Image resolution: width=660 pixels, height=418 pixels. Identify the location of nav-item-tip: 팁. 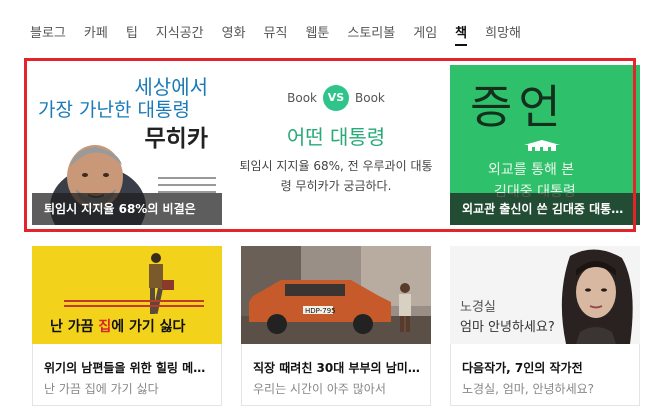
(132, 34).